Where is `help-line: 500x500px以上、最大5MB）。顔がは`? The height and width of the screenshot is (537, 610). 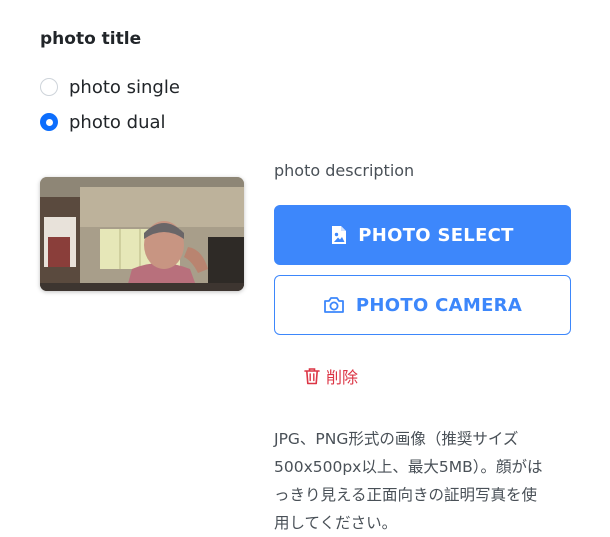
help-line: 500x500px以上、最大5MB）。顔がは is located at coordinates (408, 467).